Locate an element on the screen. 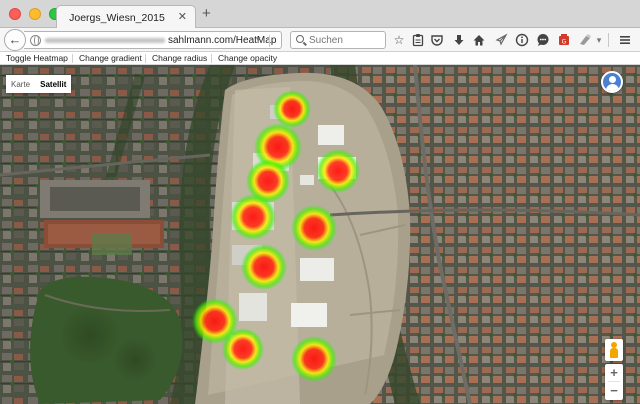 The width and height of the screenshot is (640, 404). hamburger-menu-icon is located at coordinates (625, 40).